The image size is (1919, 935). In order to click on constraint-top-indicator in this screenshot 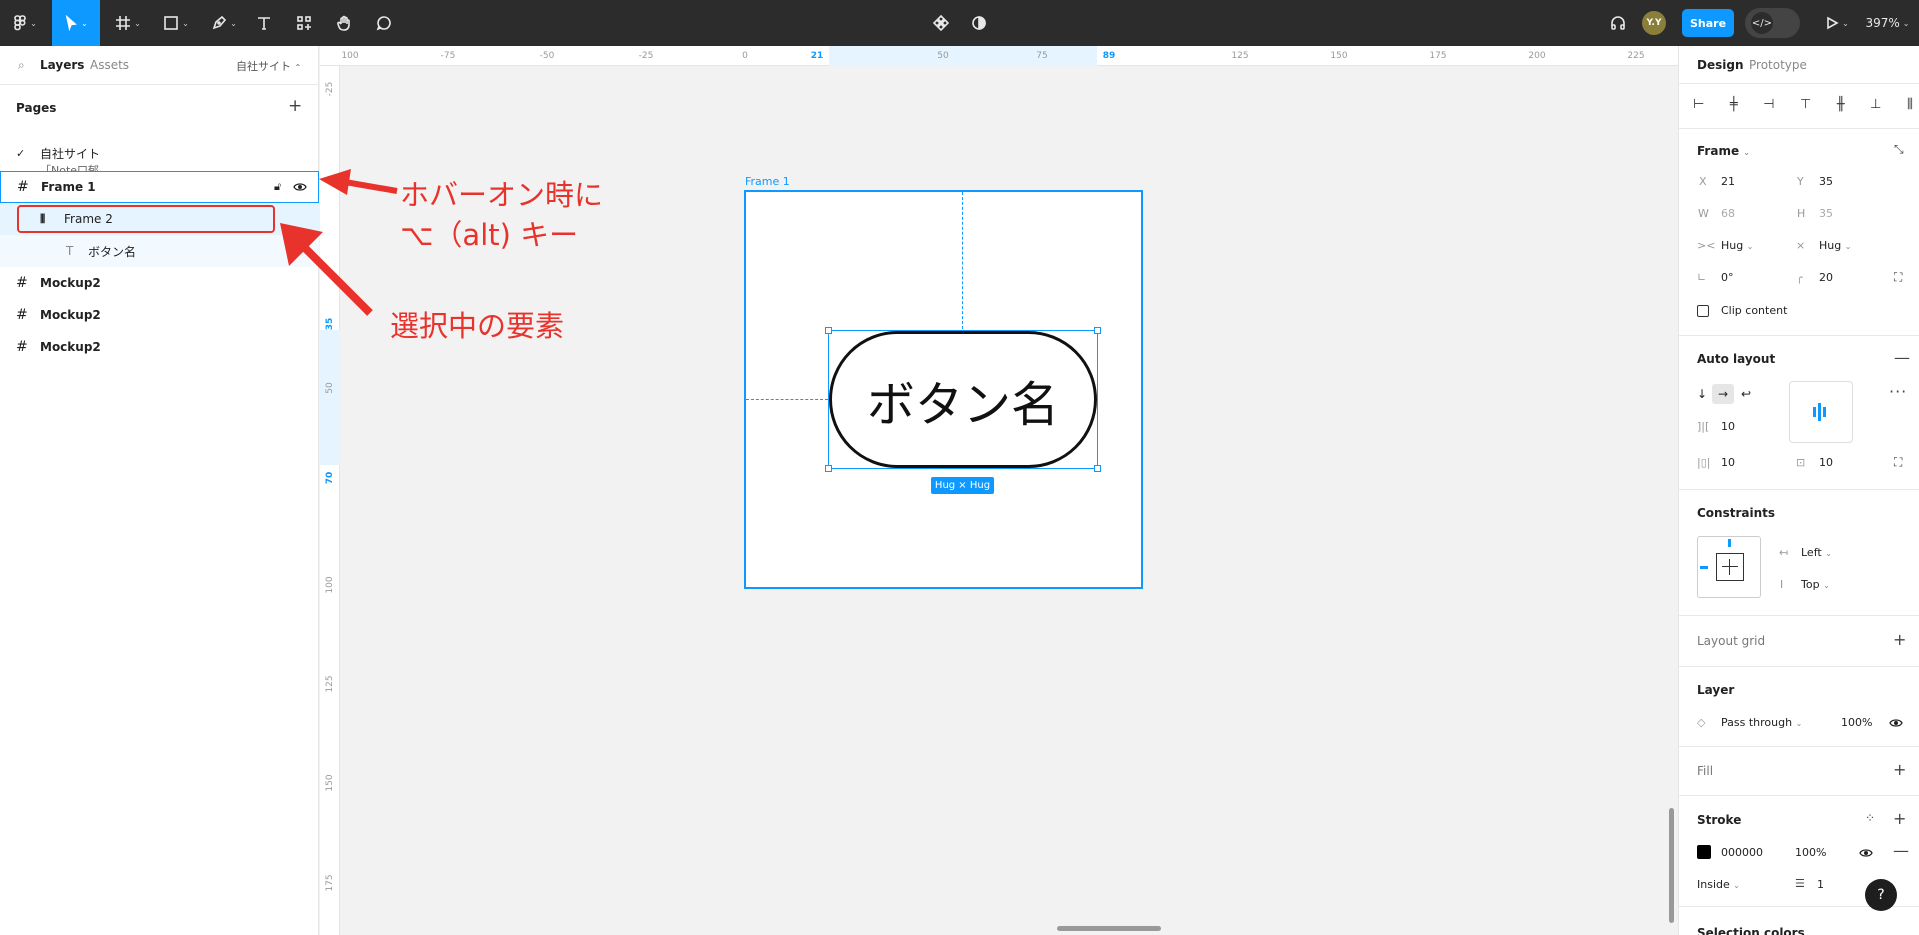, I will do `click(1729, 543)`.